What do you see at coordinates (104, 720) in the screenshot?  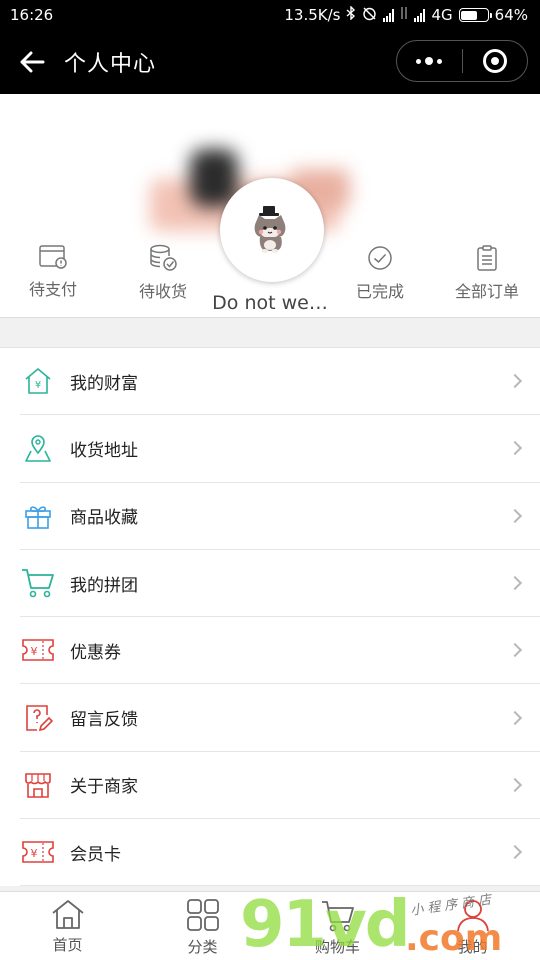 I see `menu-label: 留言反馈` at bounding box center [104, 720].